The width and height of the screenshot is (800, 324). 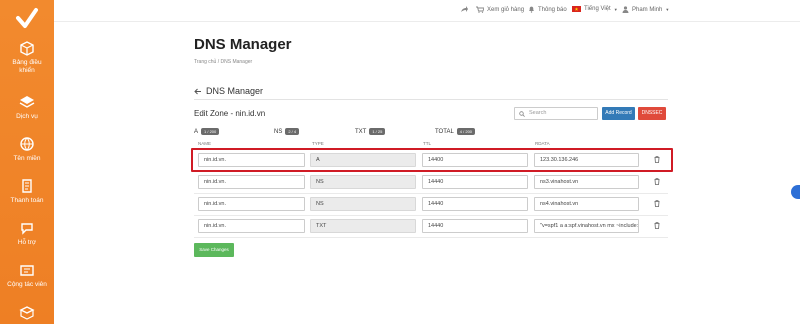 I want to click on record-type-field: TXT, so click(x=363, y=226).